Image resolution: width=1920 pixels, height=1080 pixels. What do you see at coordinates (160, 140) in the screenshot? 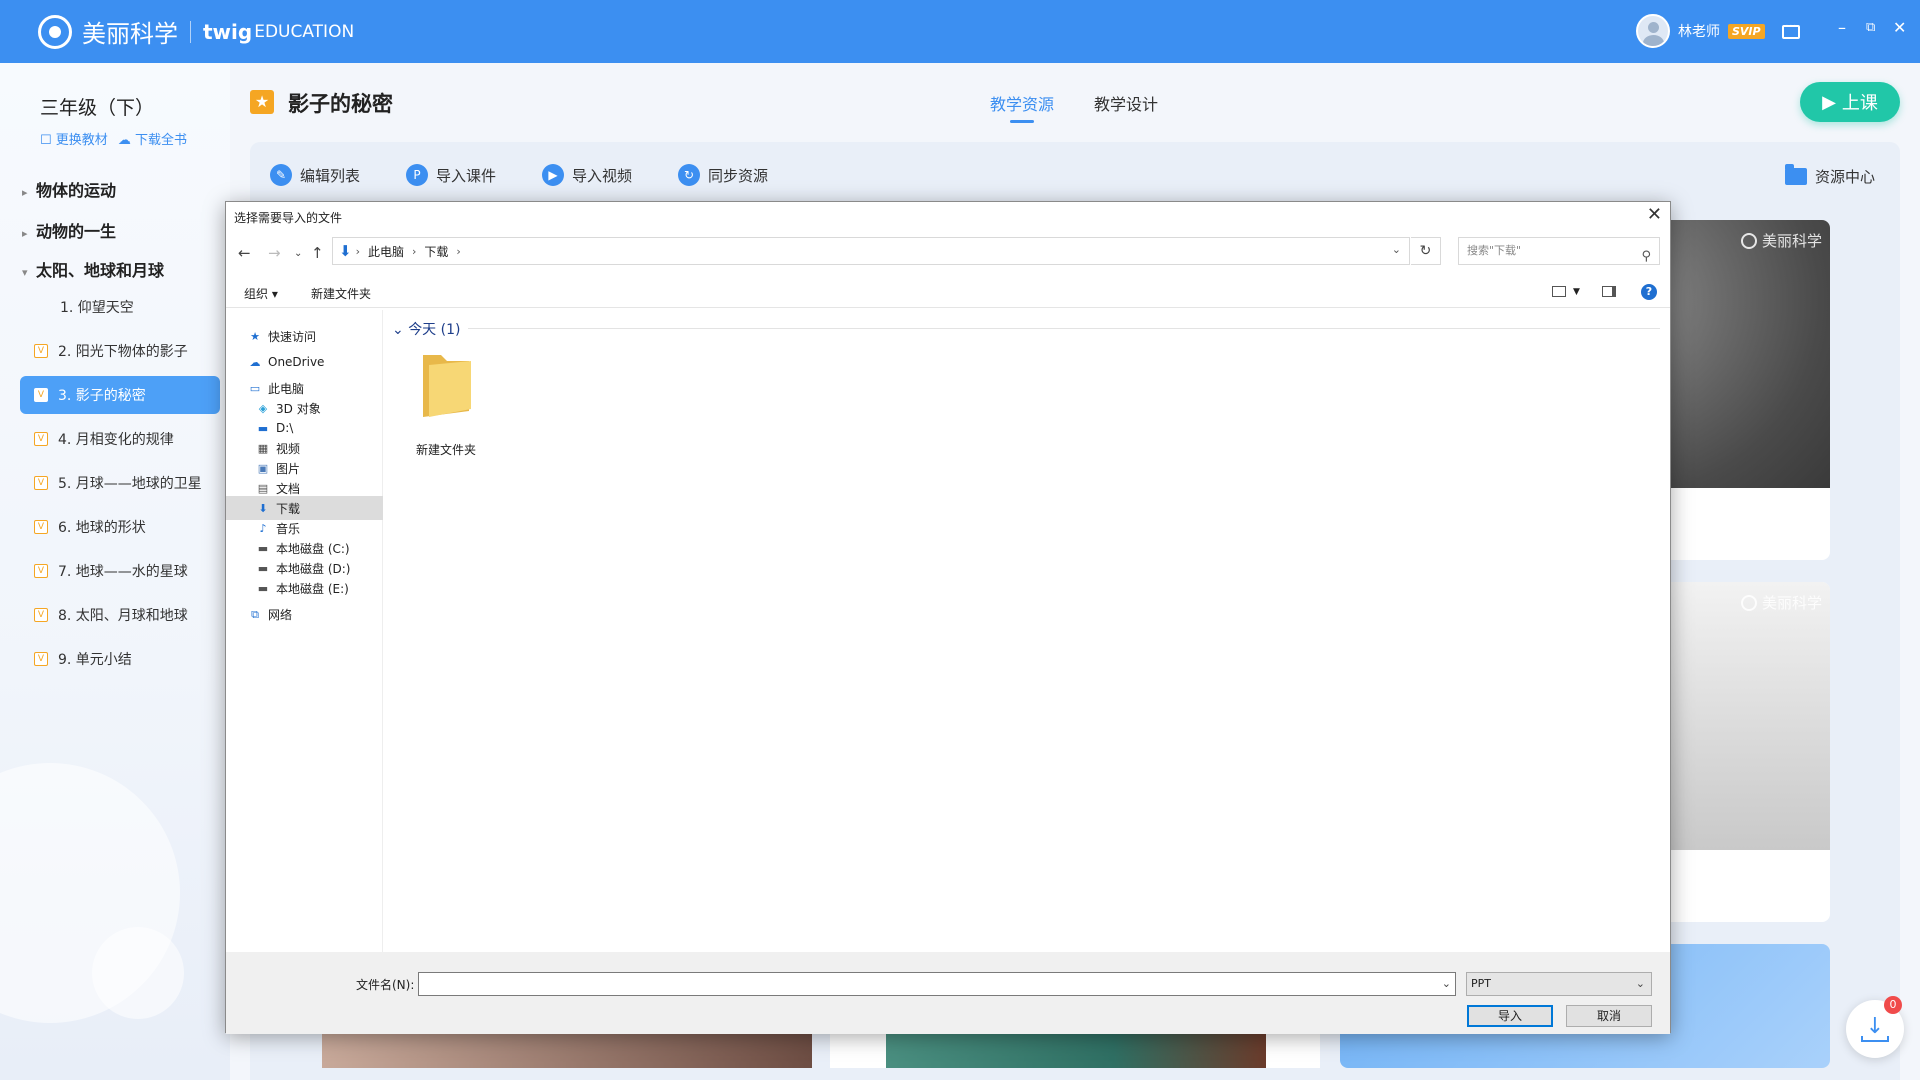
I see `download-book-label: 下载全书` at bounding box center [160, 140].